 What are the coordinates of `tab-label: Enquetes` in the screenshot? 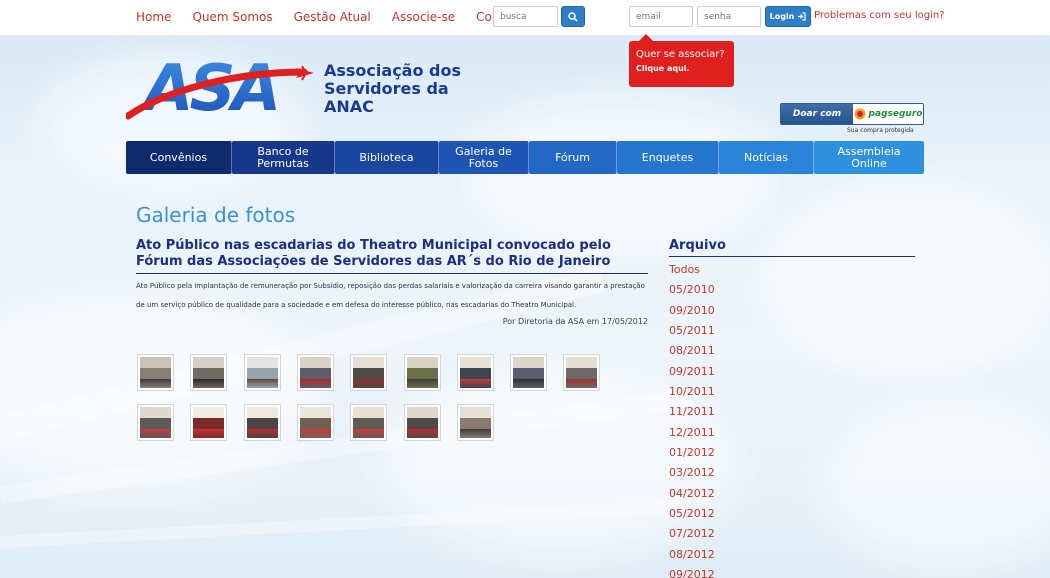 It's located at (667, 157).